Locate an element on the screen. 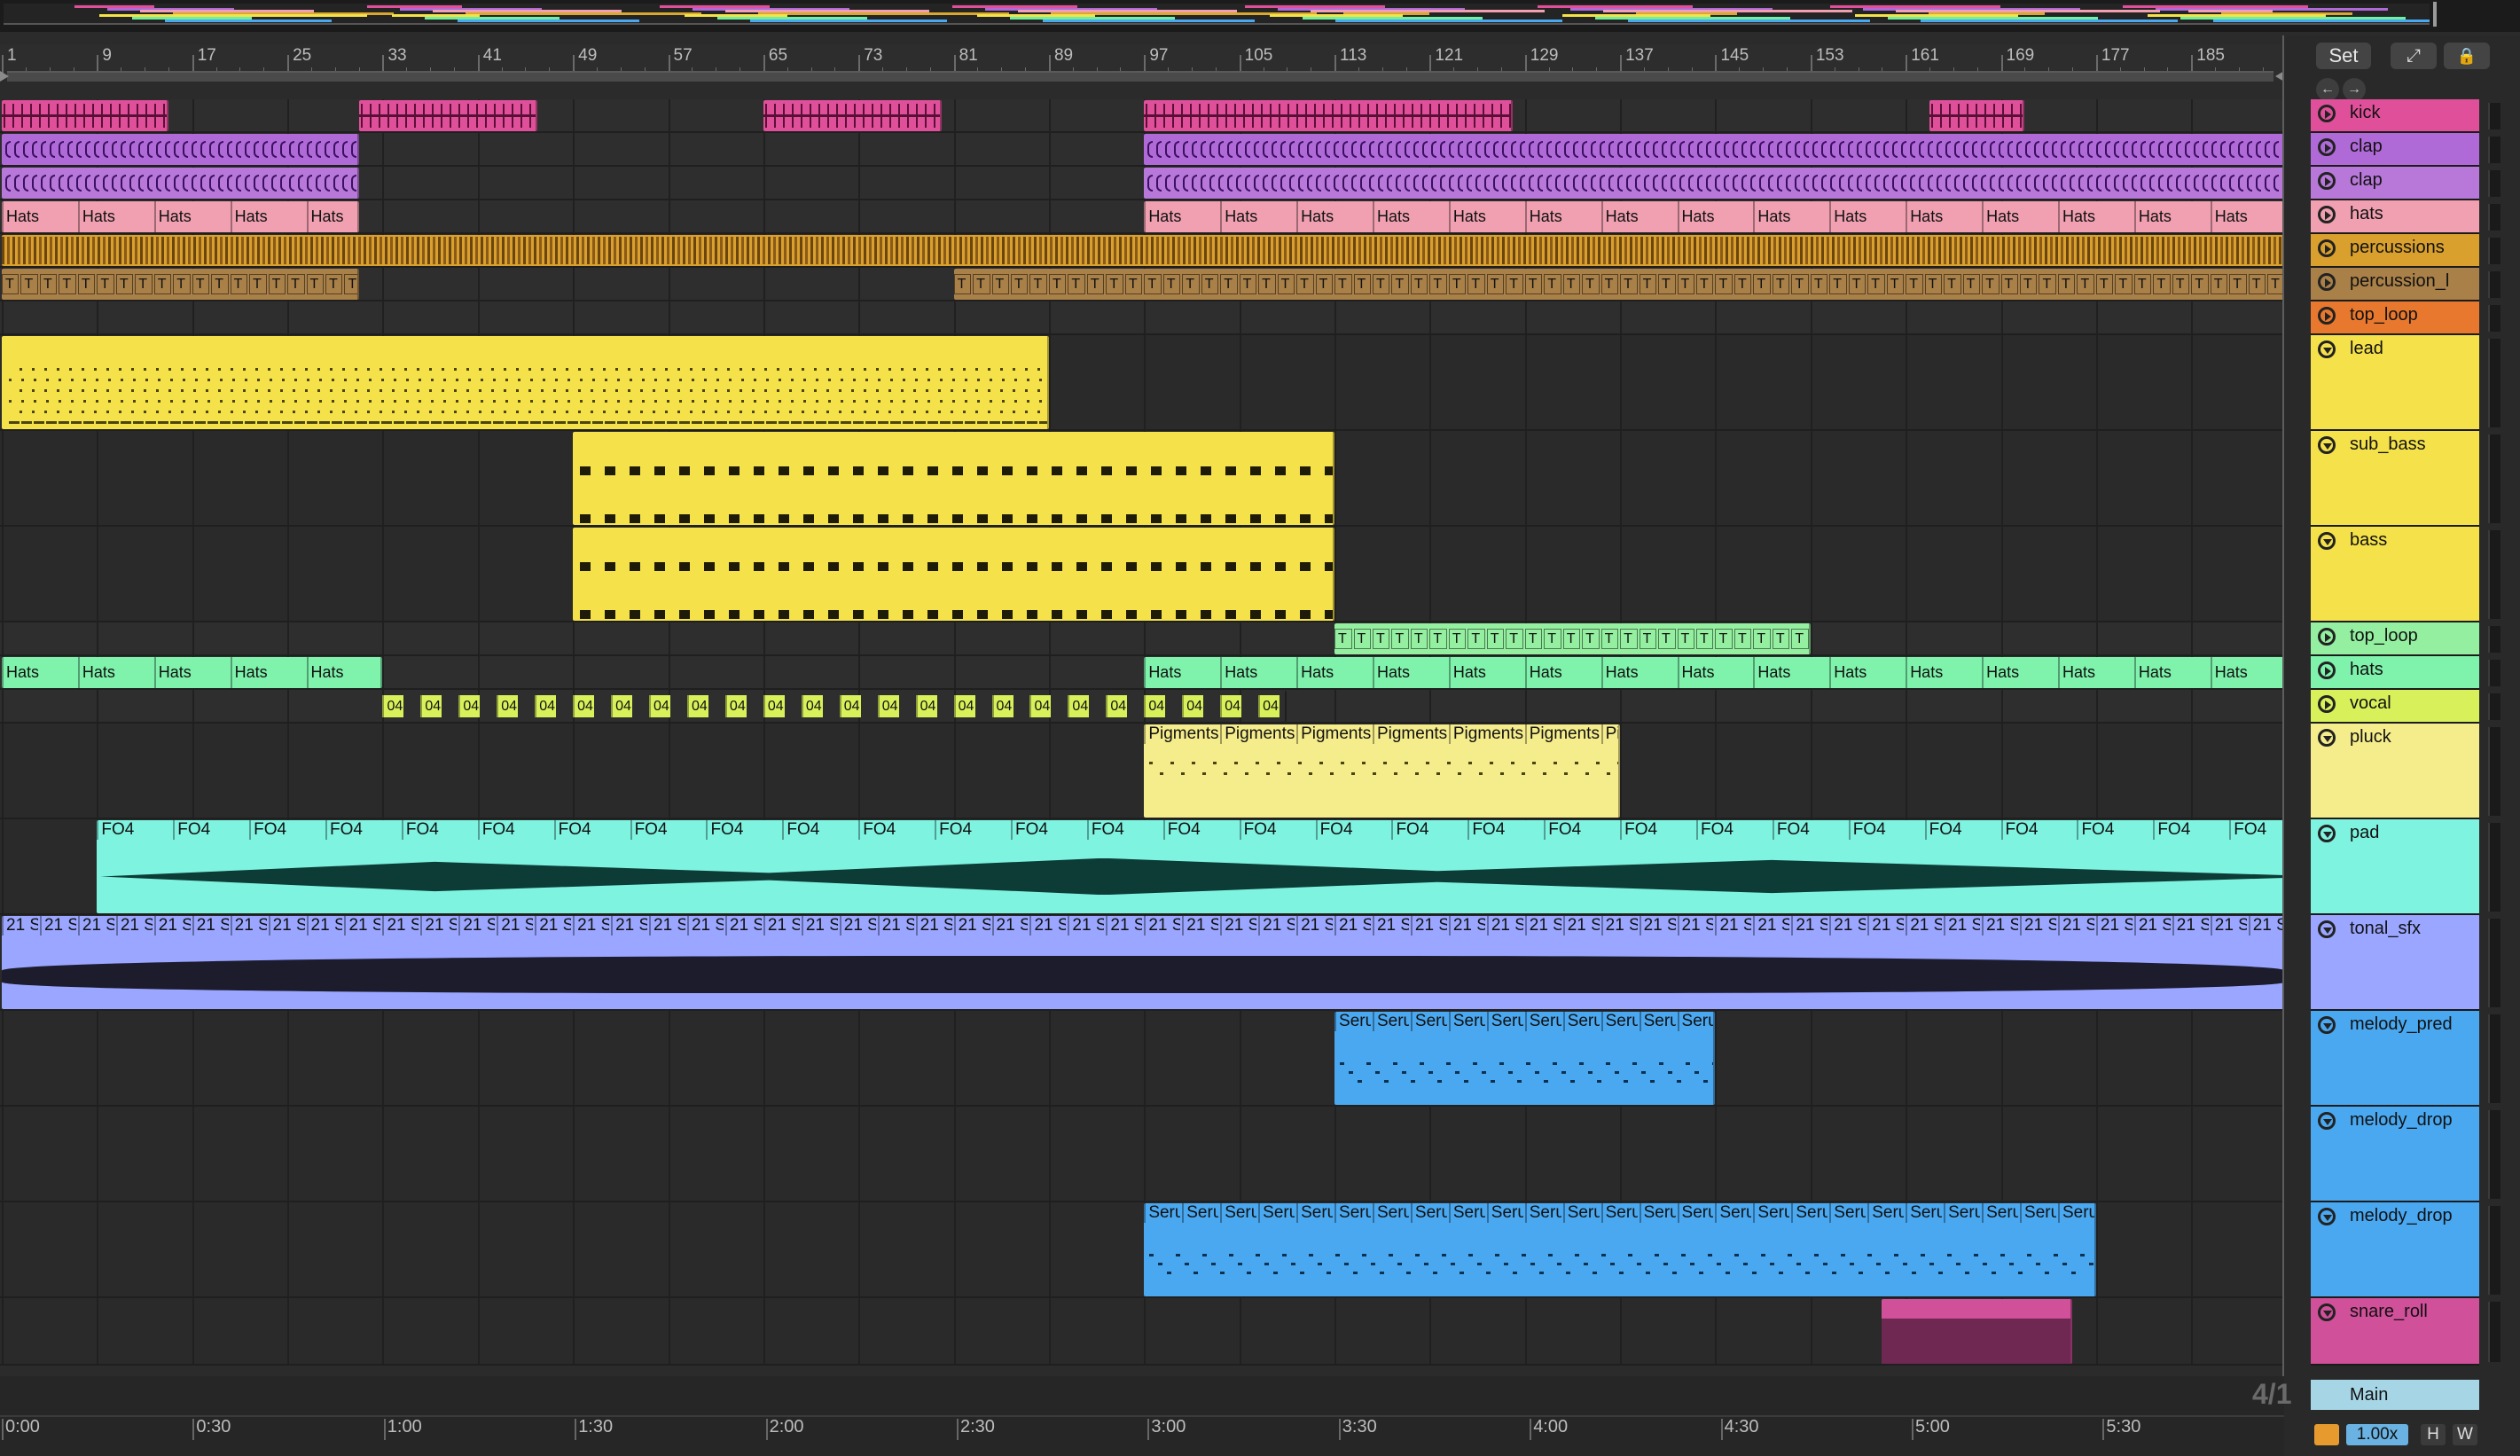  overview-scroll-handle is located at coordinates (2435, 14).